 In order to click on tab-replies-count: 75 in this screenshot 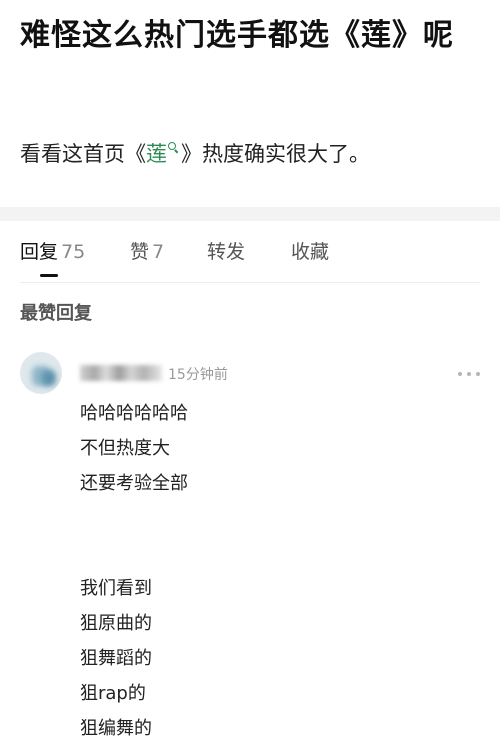, I will do `click(73, 252)`.